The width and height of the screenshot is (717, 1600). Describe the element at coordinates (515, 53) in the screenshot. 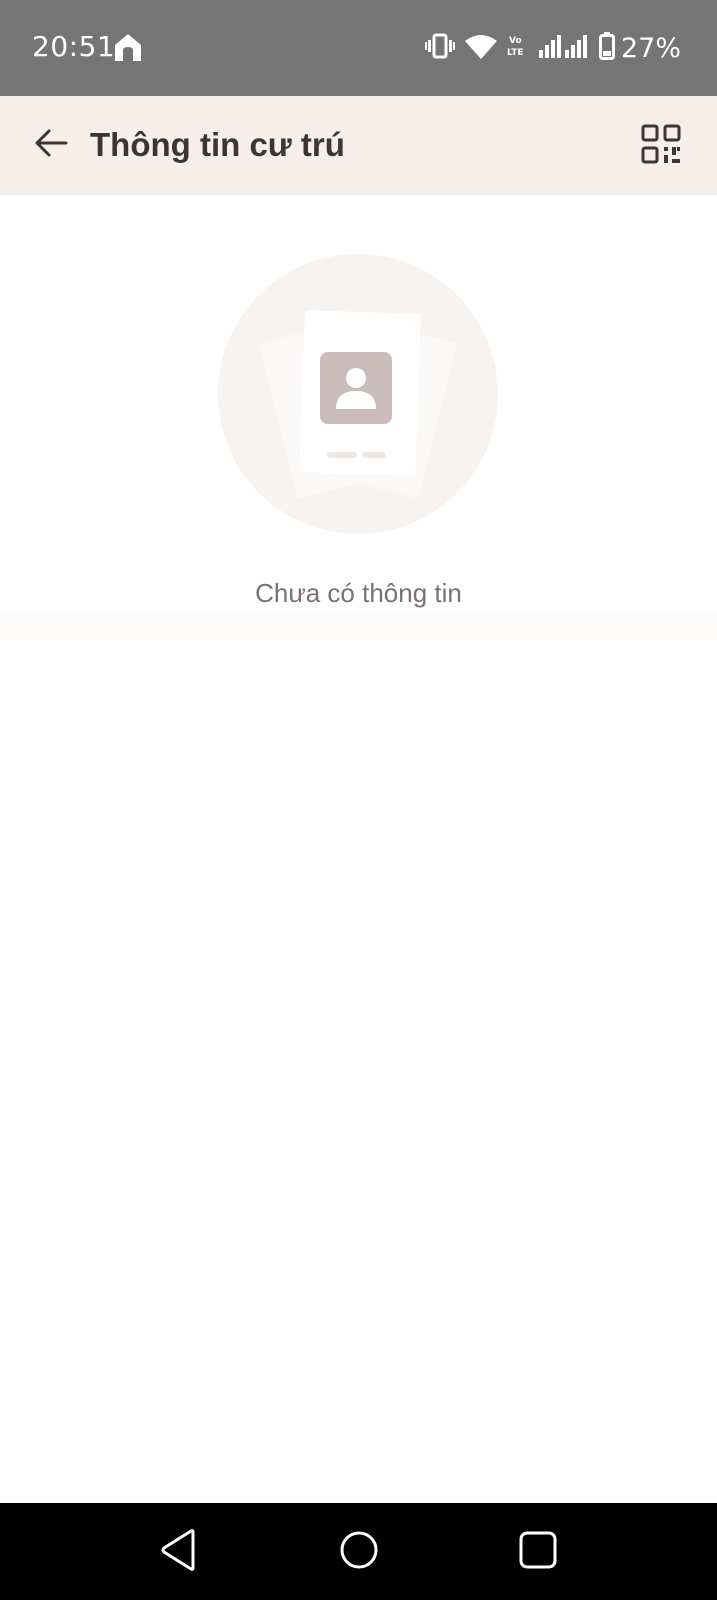

I see `svg-text: LTE` at that location.